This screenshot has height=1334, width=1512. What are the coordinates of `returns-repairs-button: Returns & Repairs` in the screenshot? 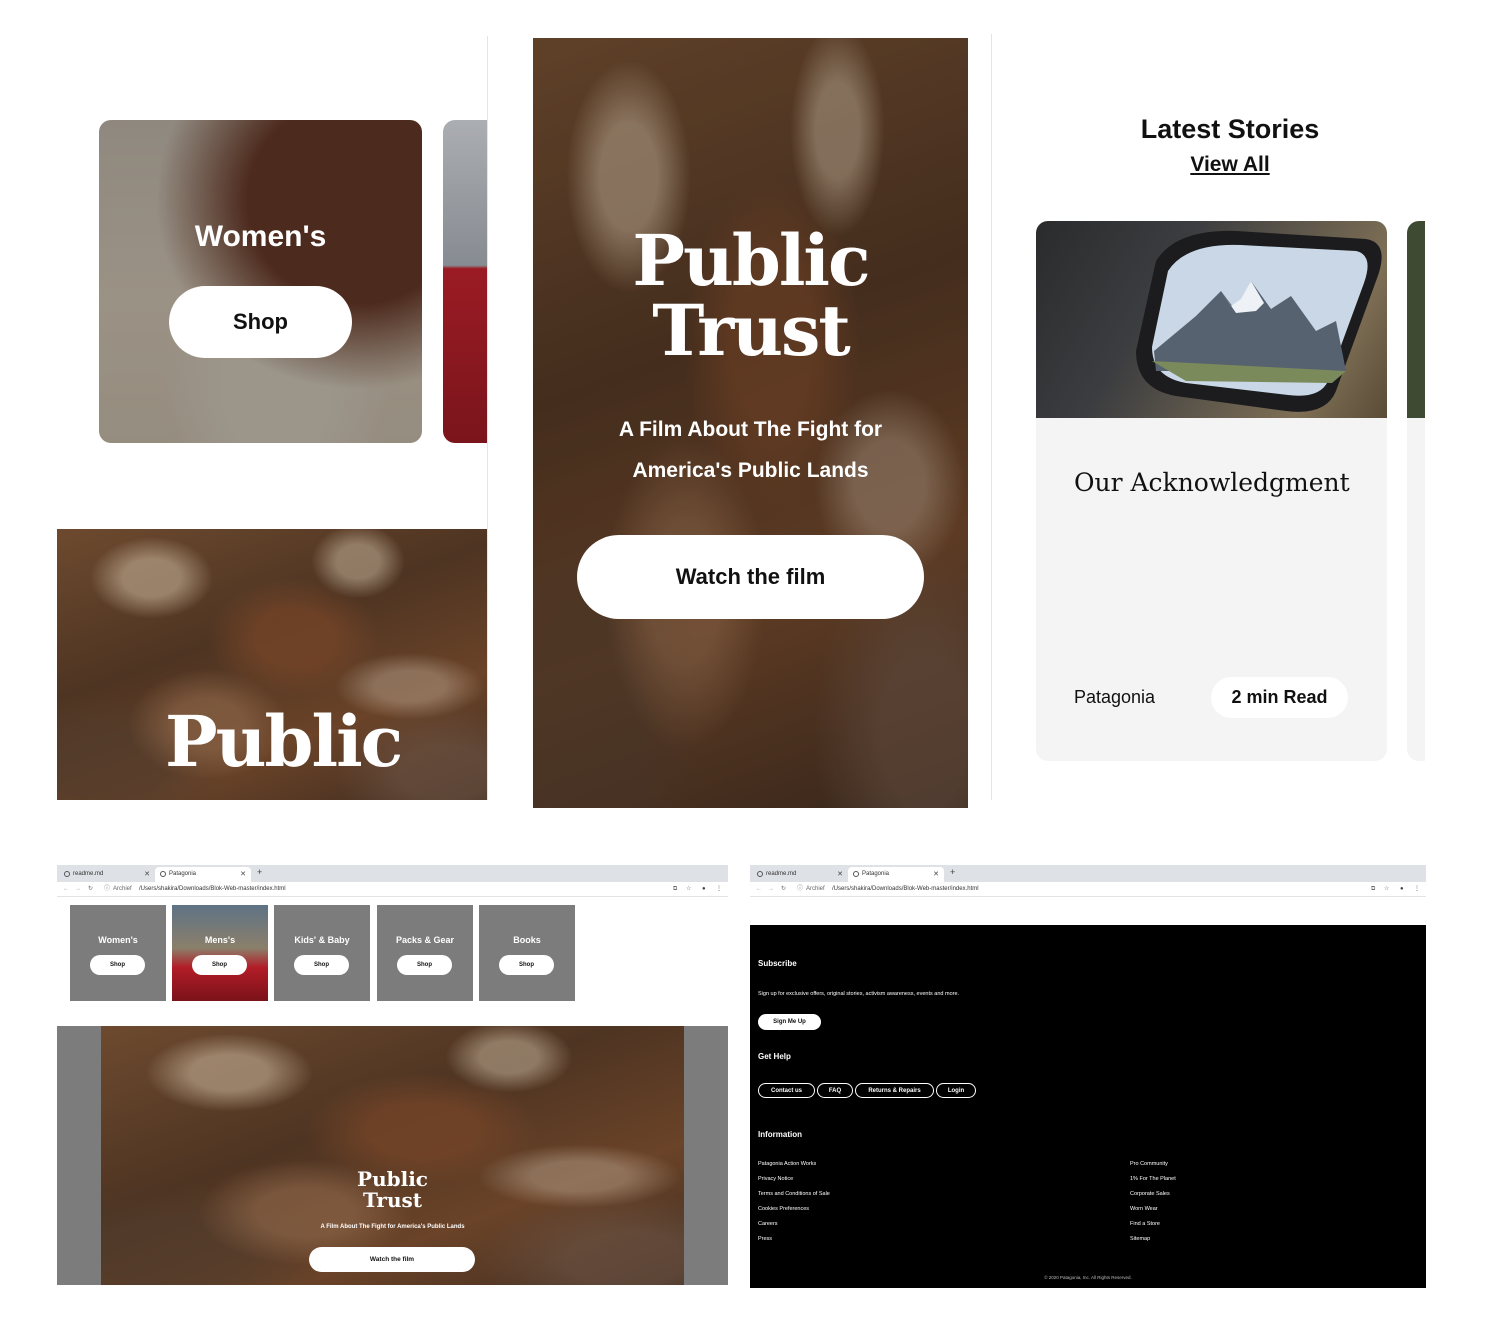 It's located at (894, 1090).